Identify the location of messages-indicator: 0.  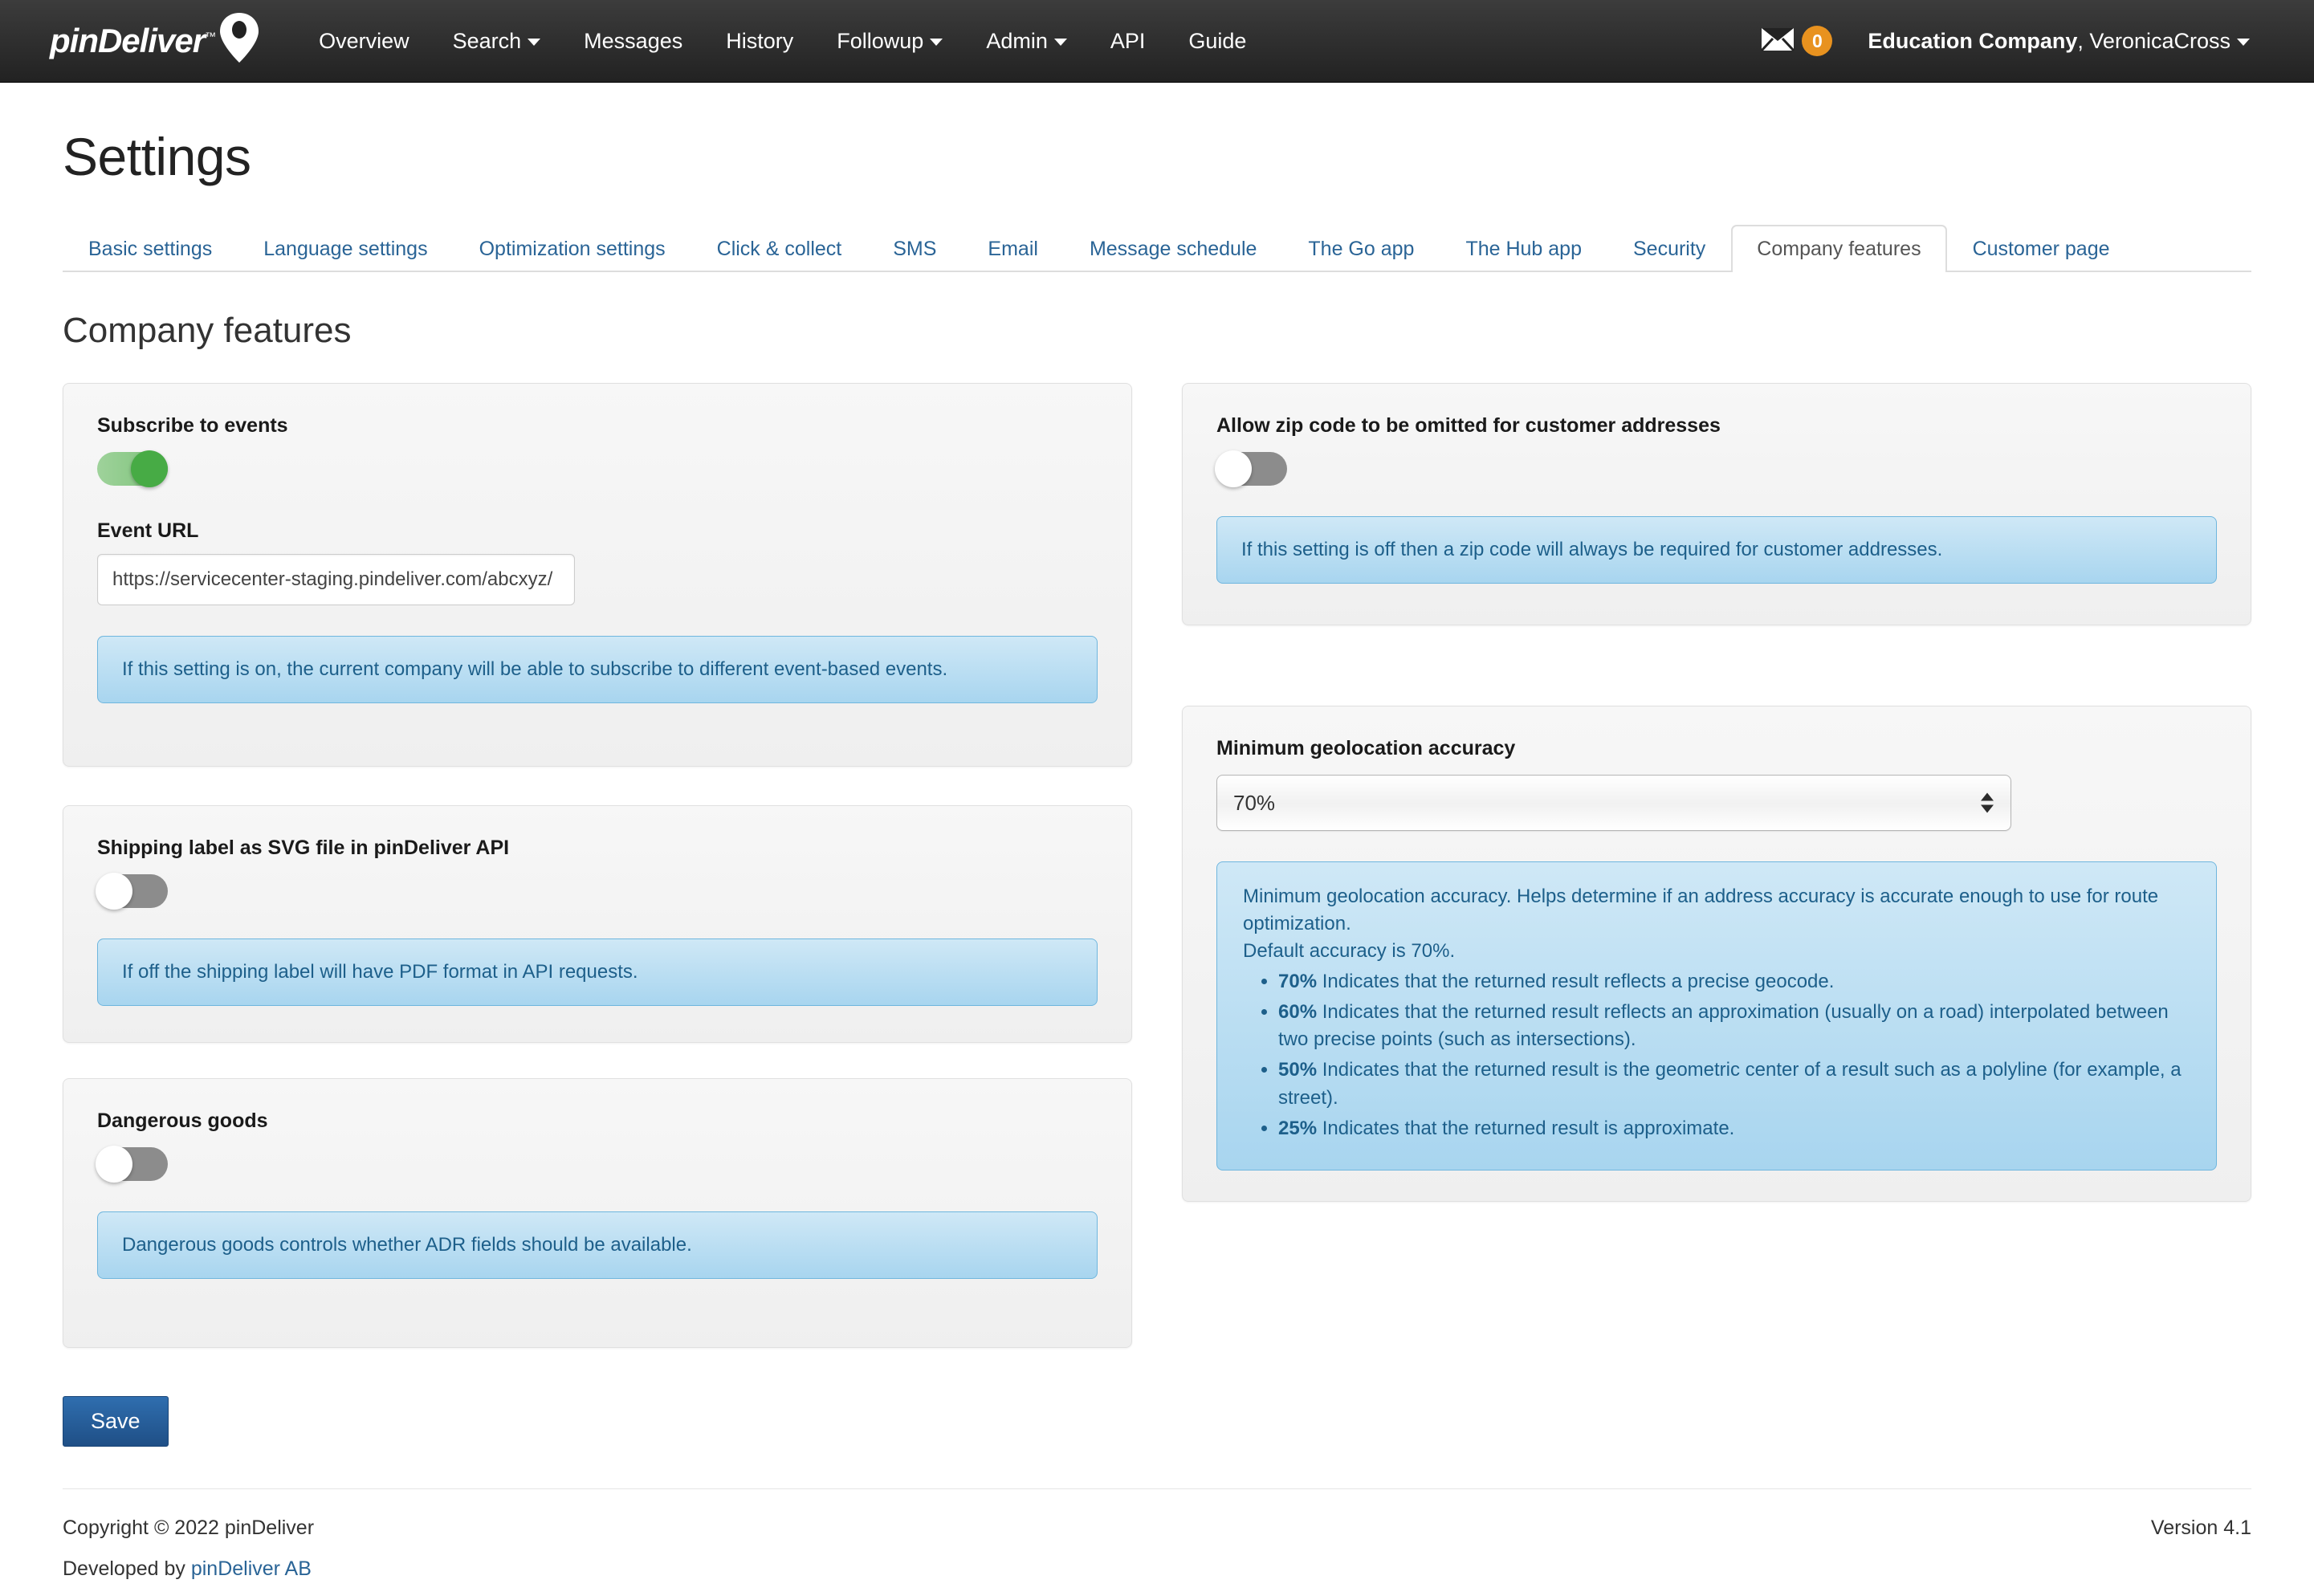
(1796, 41).